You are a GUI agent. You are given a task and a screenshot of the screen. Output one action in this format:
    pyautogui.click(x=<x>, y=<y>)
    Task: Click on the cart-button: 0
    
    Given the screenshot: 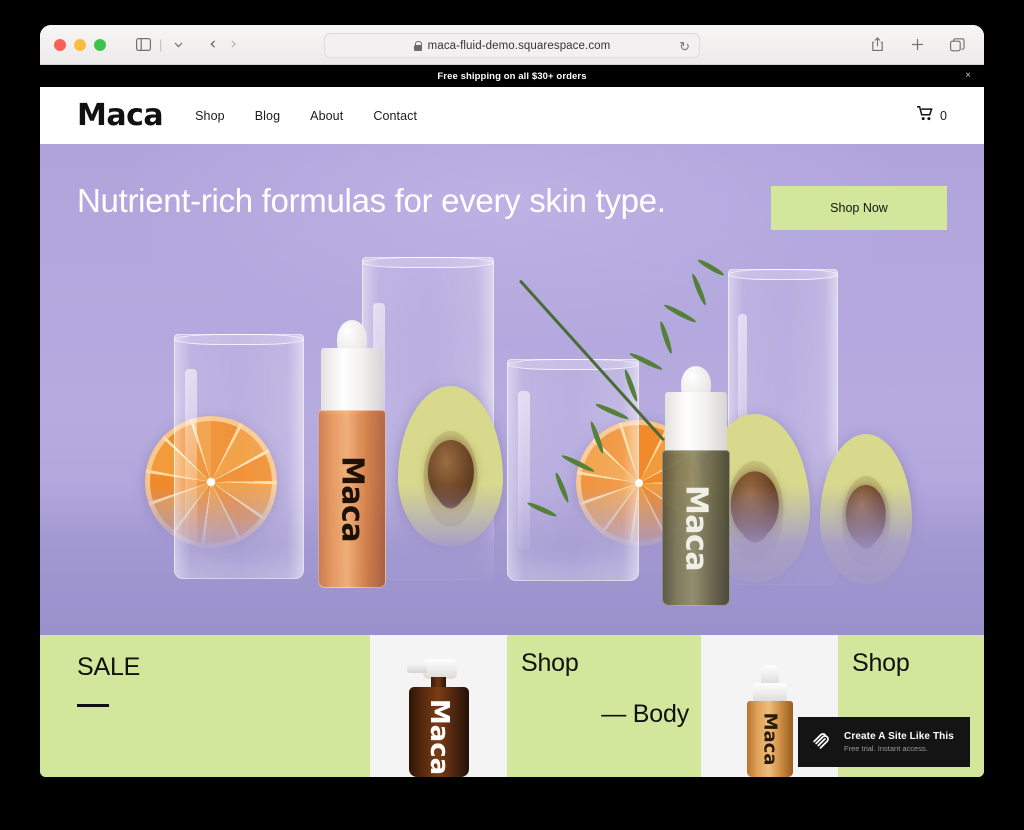 What is the action you would take?
    pyautogui.click(x=932, y=115)
    